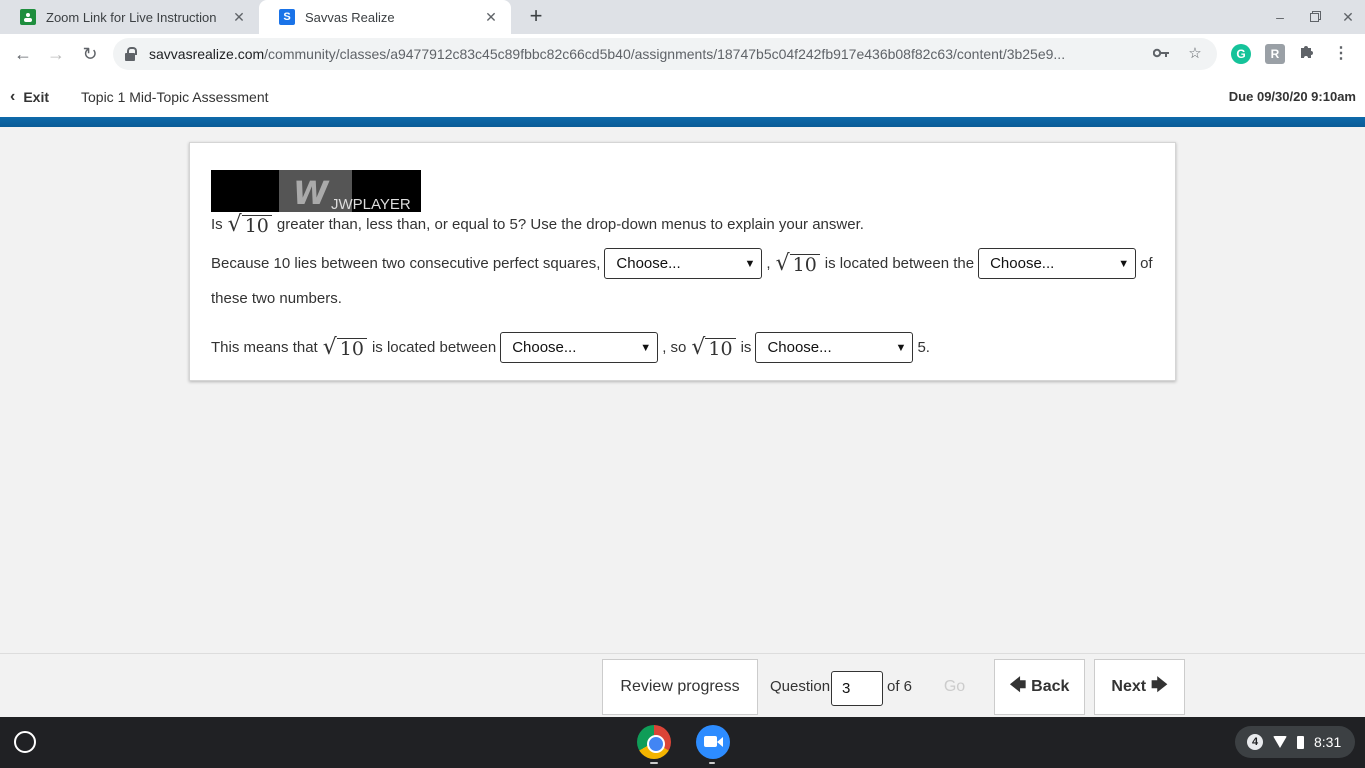  What do you see at coordinates (1315, 17) in the screenshot?
I see `restore-icon` at bounding box center [1315, 17].